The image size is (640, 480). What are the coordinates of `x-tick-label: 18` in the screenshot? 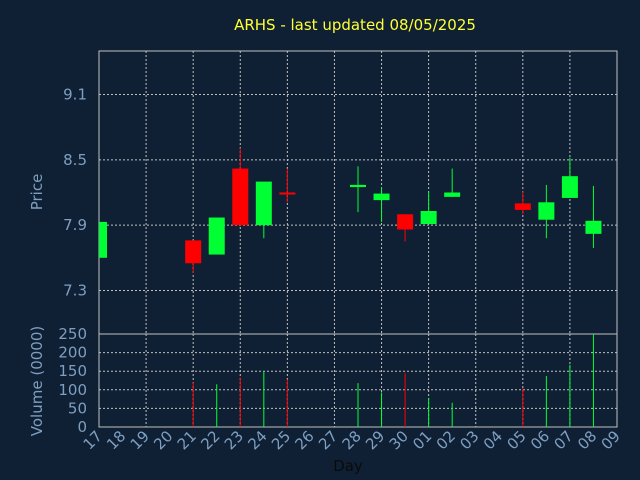 It's located at (116, 440).